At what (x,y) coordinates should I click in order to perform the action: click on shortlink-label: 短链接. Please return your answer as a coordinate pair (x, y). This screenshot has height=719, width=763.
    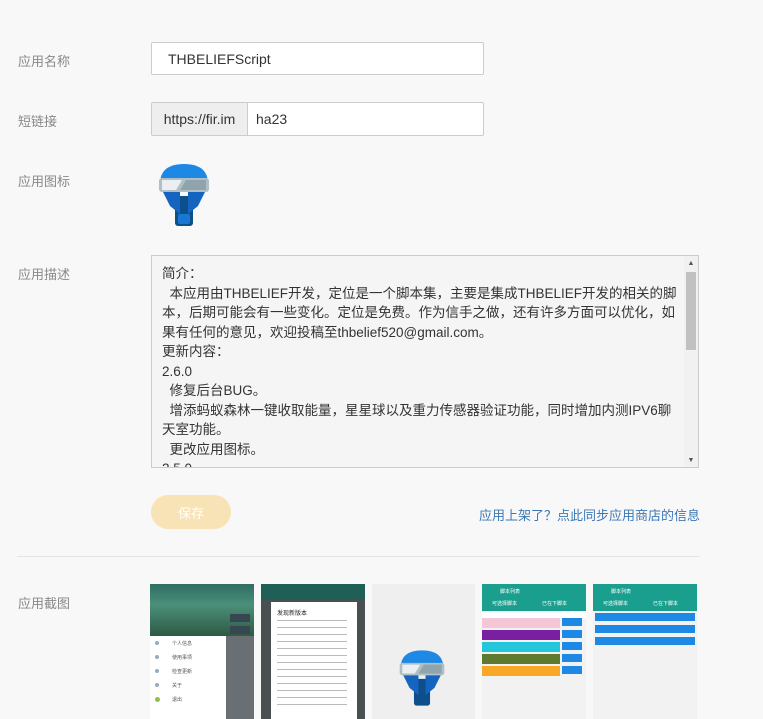
    Looking at the image, I should click on (38, 121).